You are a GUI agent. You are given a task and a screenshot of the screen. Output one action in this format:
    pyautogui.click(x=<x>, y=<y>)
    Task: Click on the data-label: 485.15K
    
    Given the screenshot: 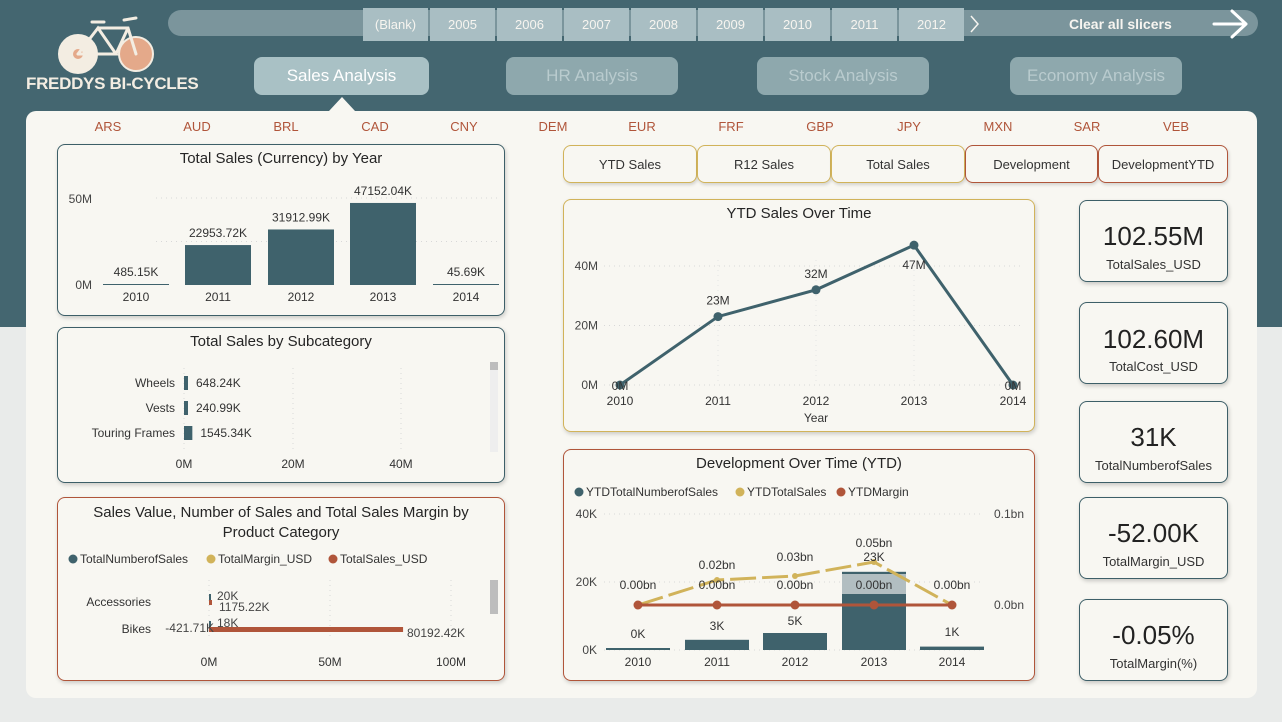 What is the action you would take?
    pyautogui.click(x=136, y=272)
    